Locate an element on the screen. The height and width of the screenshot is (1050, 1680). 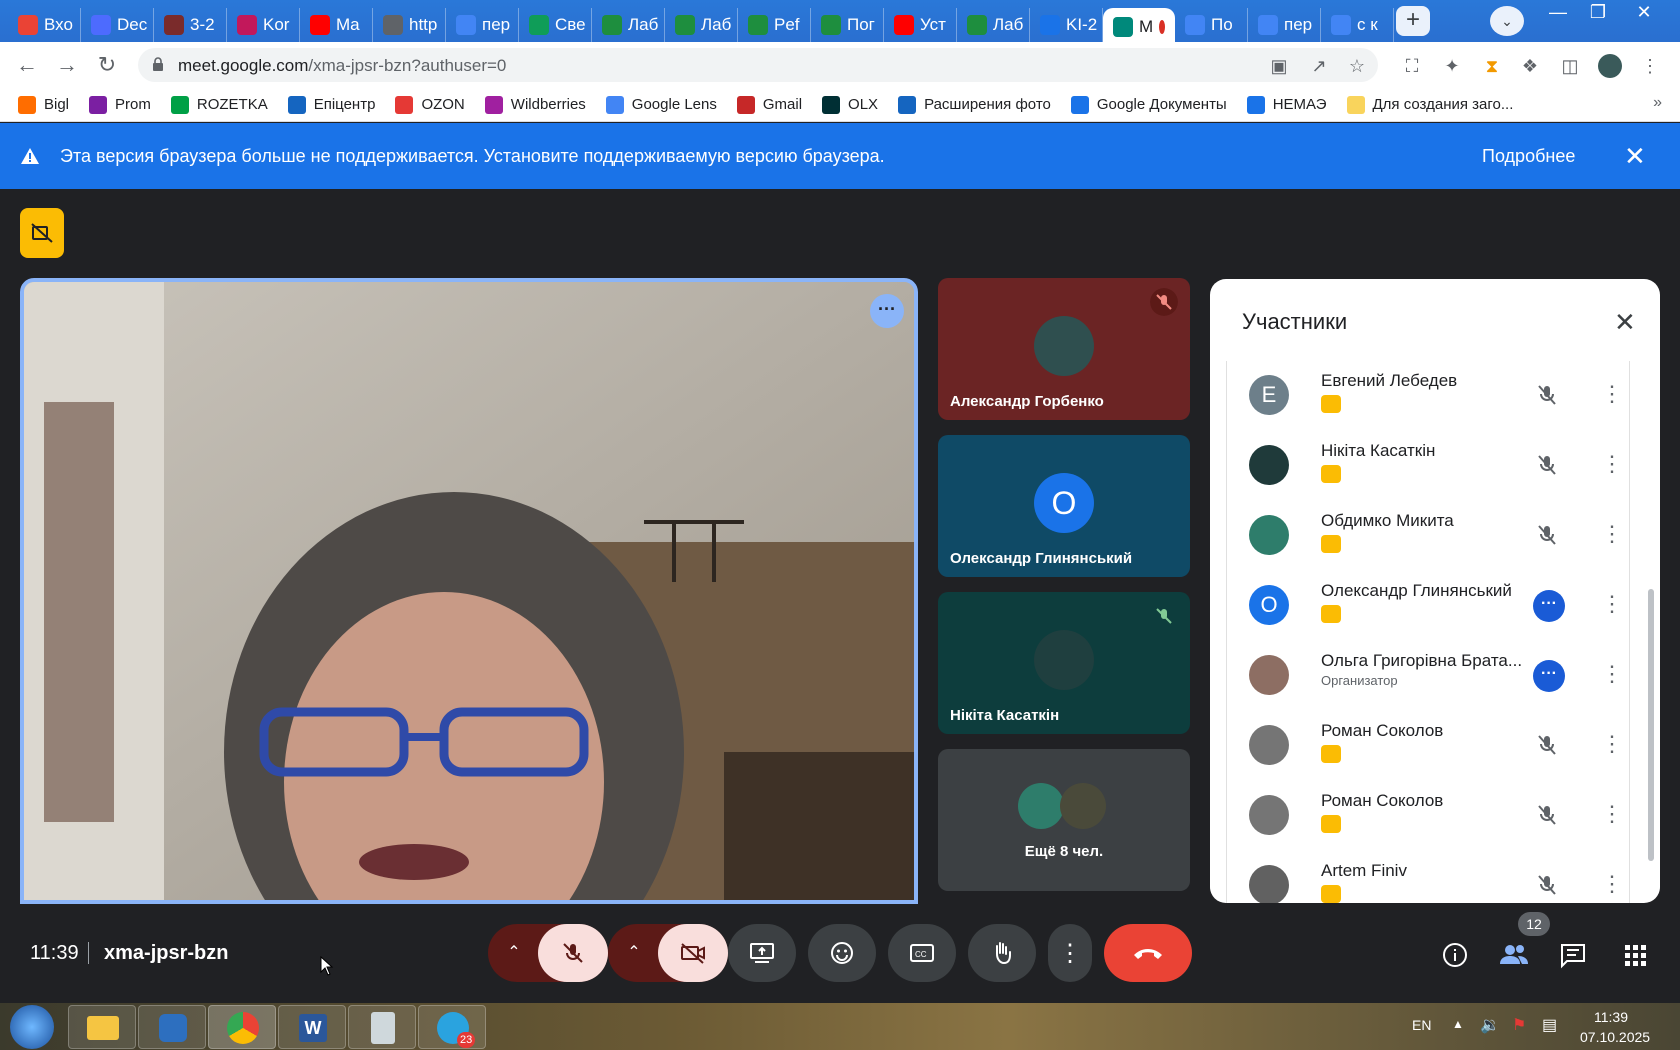
browser-tab: Пог is located at coordinates (847, 25).